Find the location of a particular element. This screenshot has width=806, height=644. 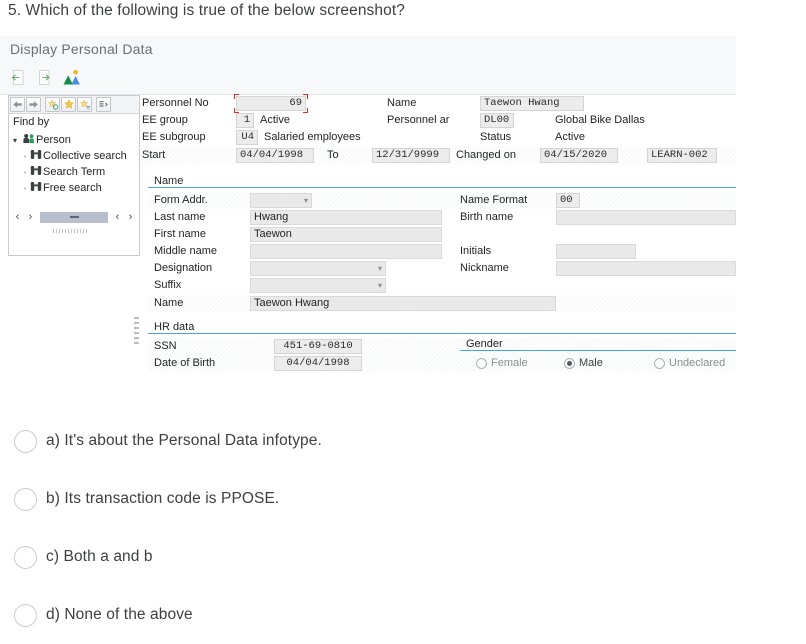

sap-toolbar is located at coordinates (45, 77).